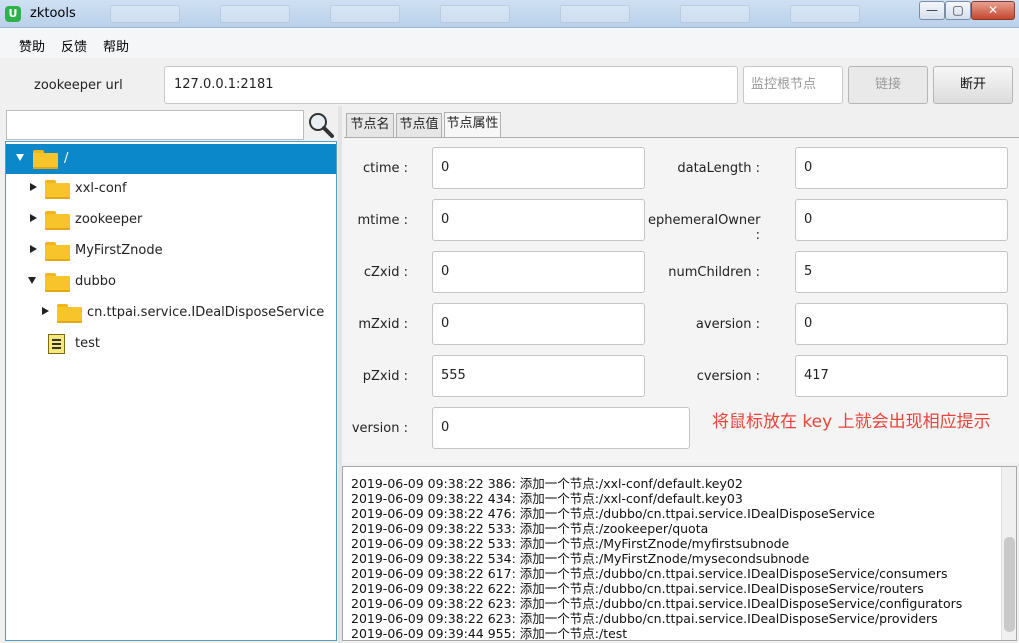  I want to click on aversion-label: aversion :, so click(727, 324).